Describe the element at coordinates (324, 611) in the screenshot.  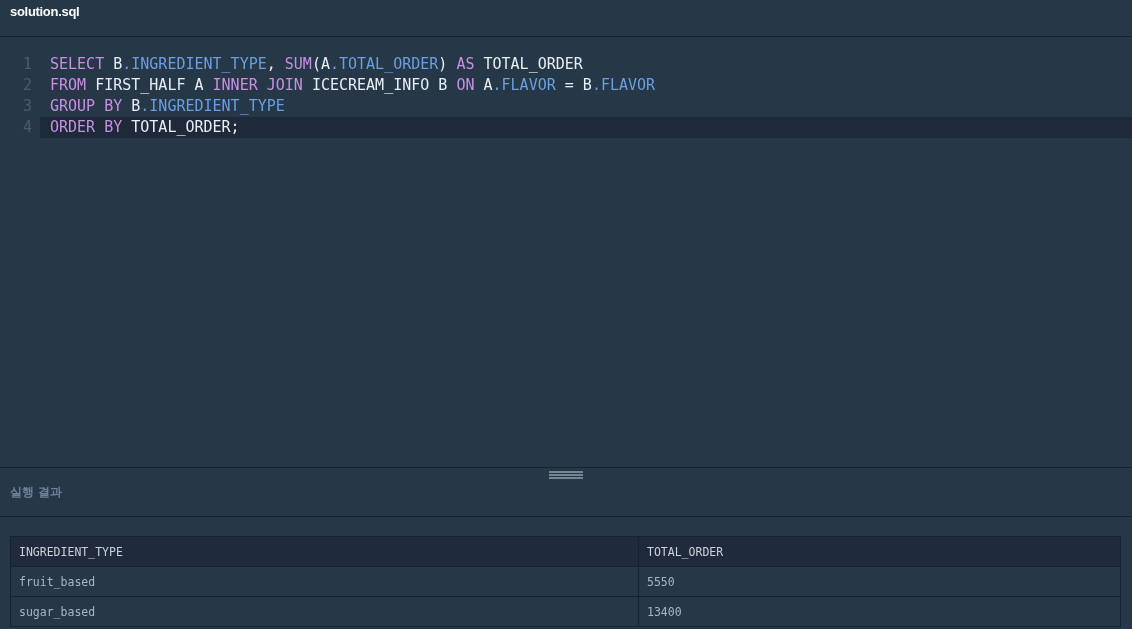
I see `table-cell: sugar_based` at that location.